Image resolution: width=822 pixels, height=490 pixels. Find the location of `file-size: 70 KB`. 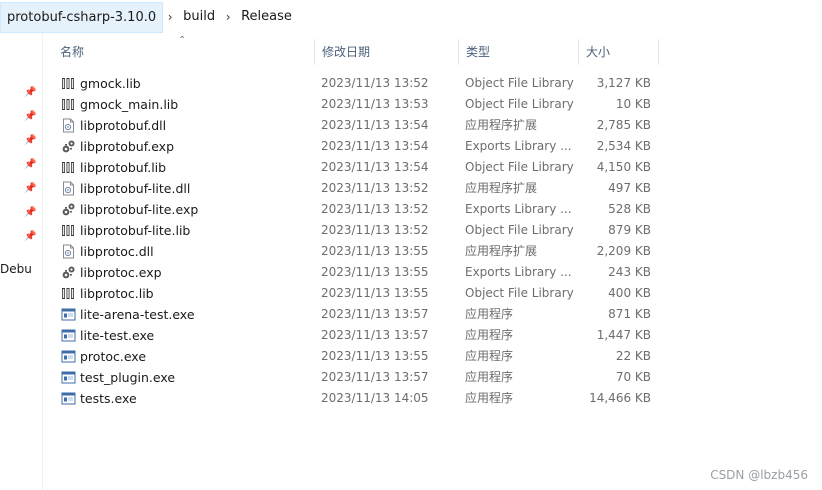

file-size: 70 KB is located at coordinates (633, 377).